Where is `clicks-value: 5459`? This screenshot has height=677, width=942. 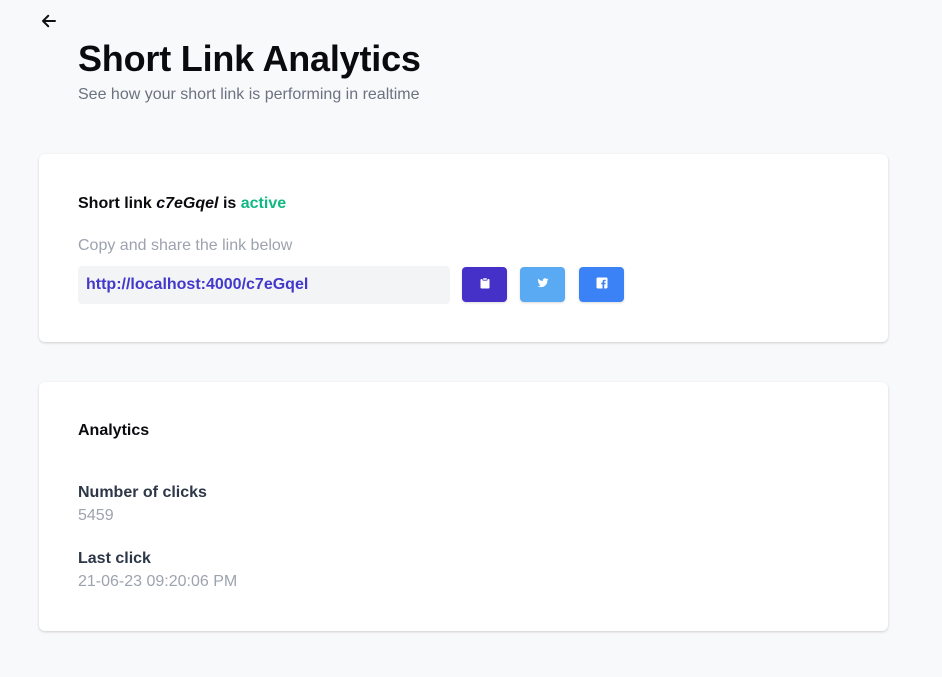
clicks-value: 5459 is located at coordinates (96, 515).